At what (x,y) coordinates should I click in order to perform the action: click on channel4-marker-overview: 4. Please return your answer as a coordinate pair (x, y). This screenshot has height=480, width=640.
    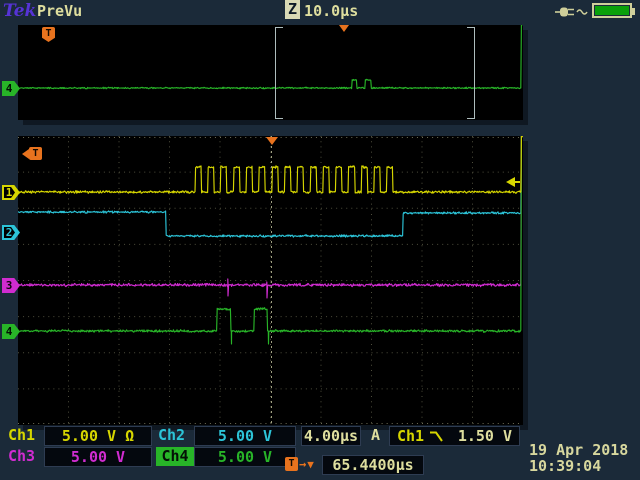
    Looking at the image, I should click on (11, 88).